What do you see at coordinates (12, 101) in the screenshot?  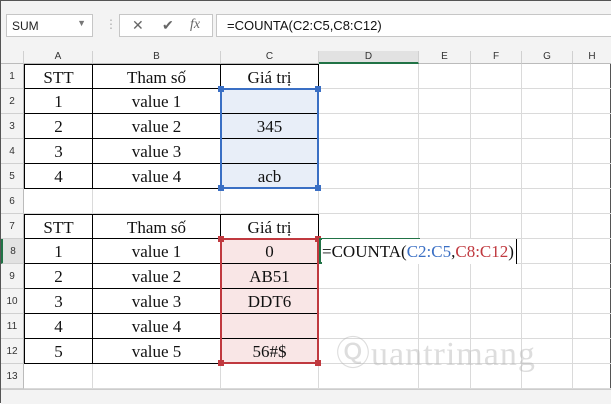 I see `row-header-2: 2` at bounding box center [12, 101].